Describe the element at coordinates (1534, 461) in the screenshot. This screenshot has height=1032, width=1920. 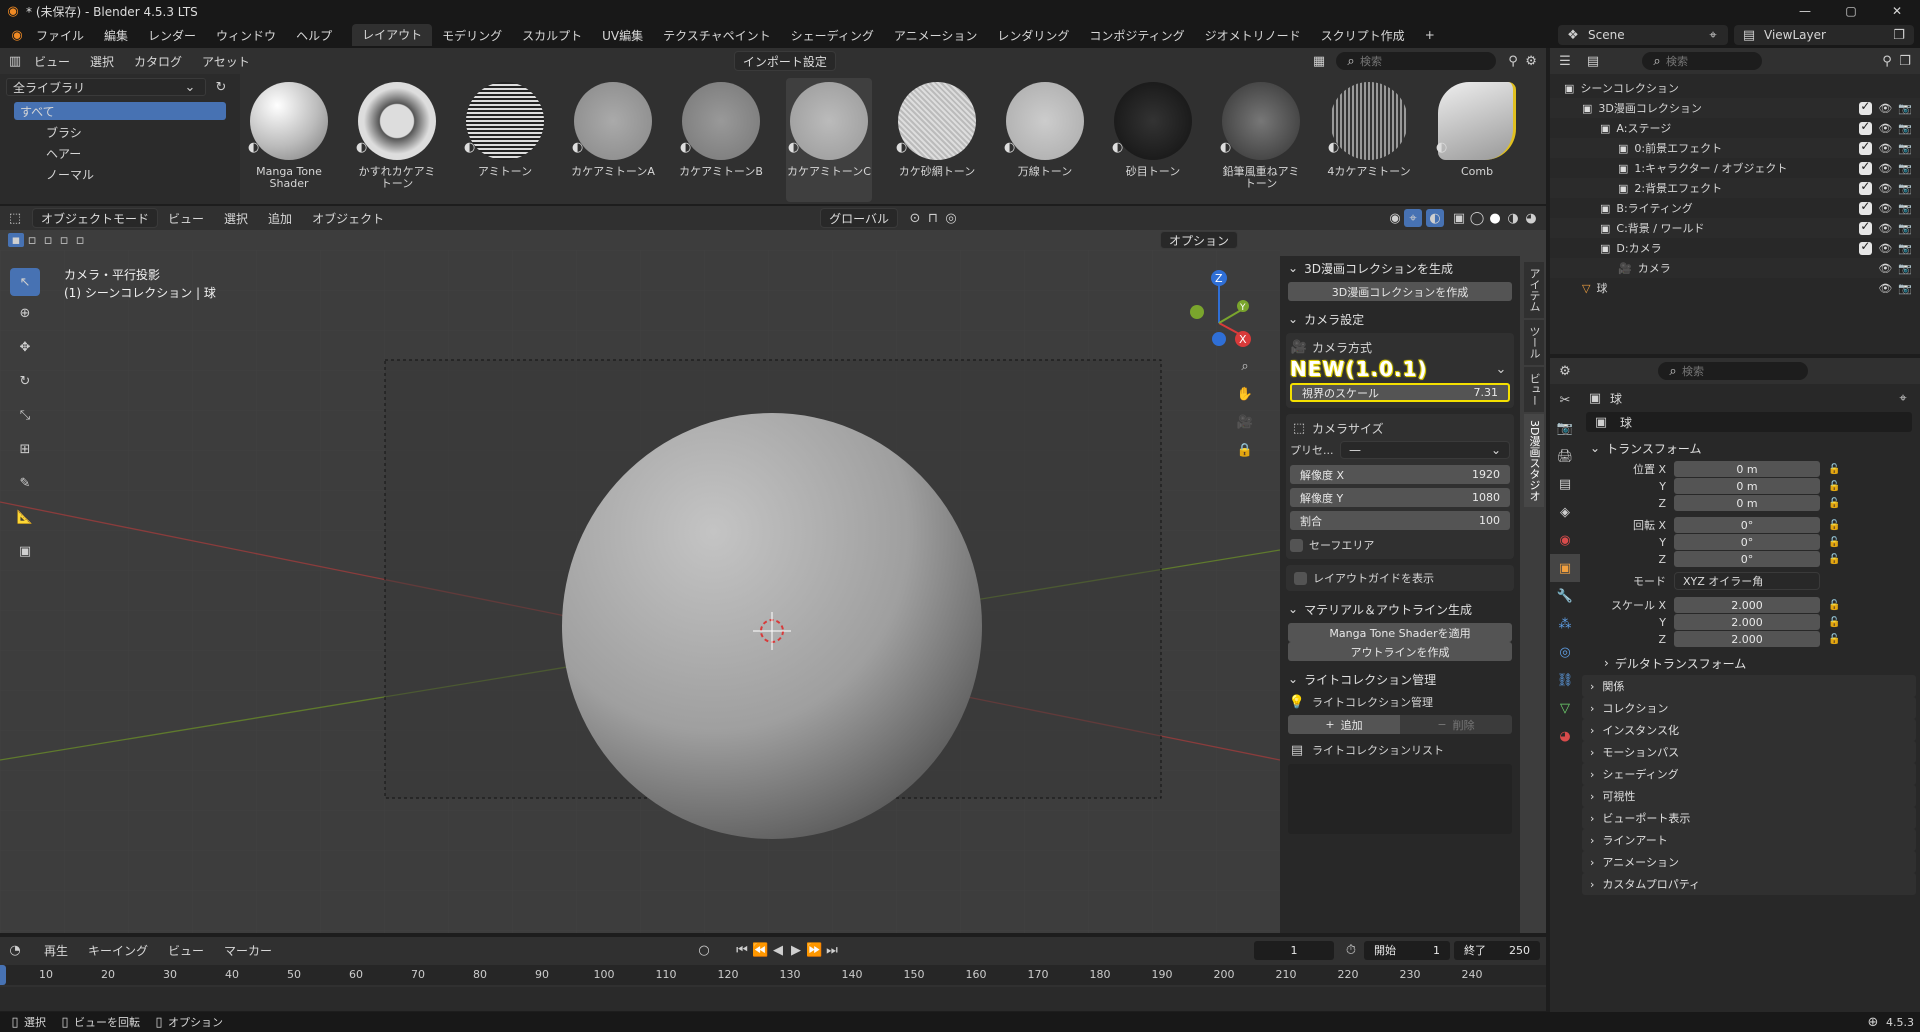
I see `tab-manga-studio: 3D漫画スタジオ` at that location.